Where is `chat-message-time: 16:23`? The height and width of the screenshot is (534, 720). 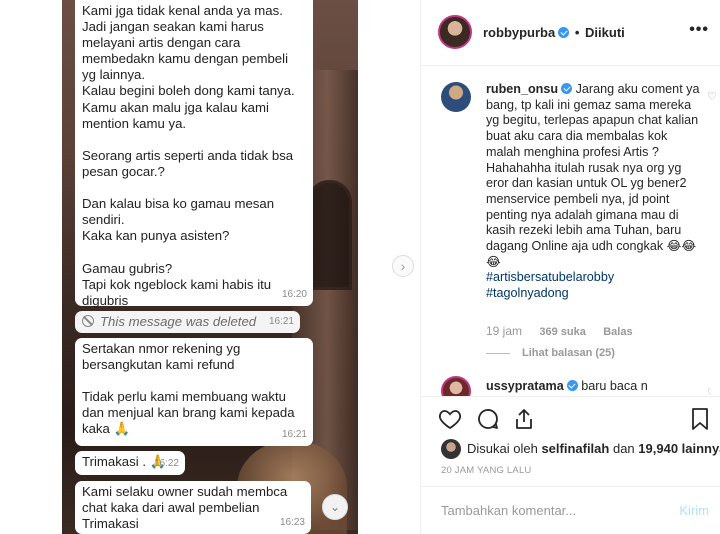
chat-message-time: 16:23 is located at coordinates (292, 522).